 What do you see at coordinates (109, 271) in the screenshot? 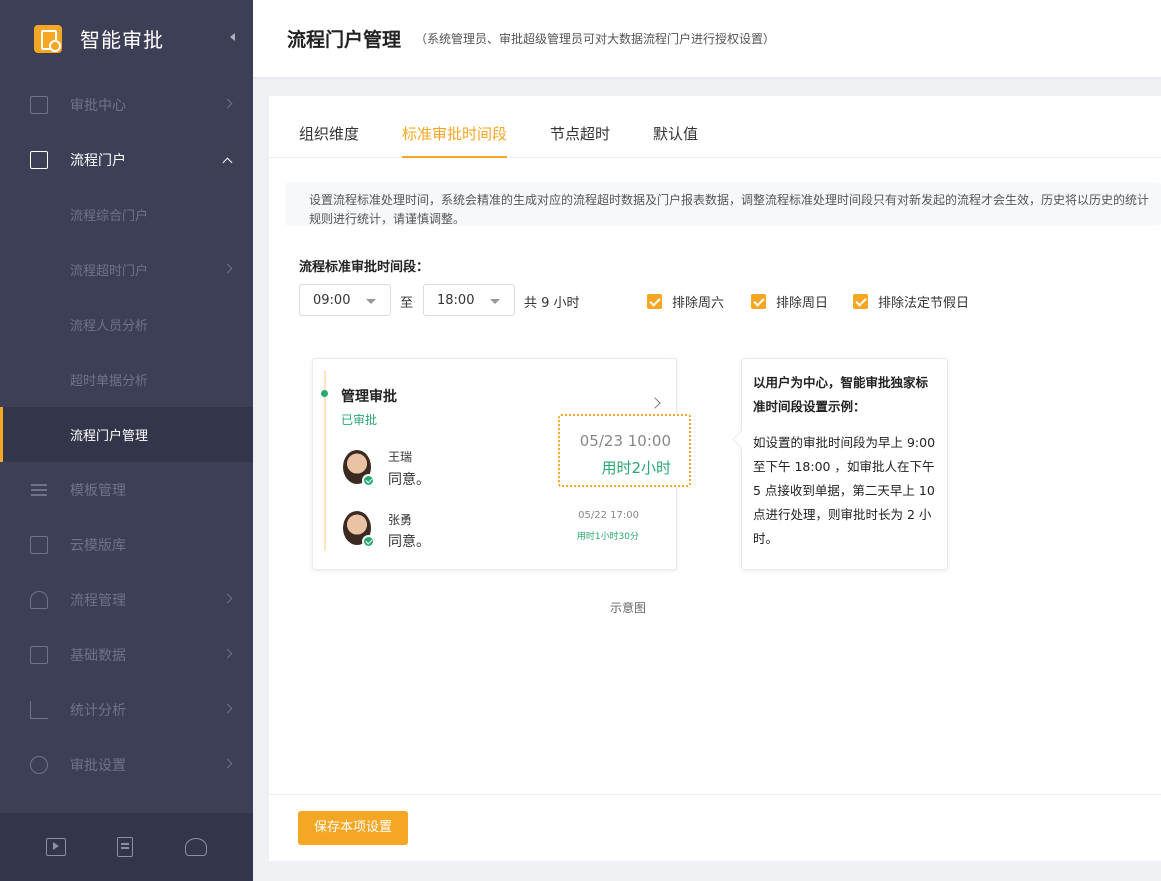
I see `sidebar-subitem-label: 流程超时门户` at bounding box center [109, 271].